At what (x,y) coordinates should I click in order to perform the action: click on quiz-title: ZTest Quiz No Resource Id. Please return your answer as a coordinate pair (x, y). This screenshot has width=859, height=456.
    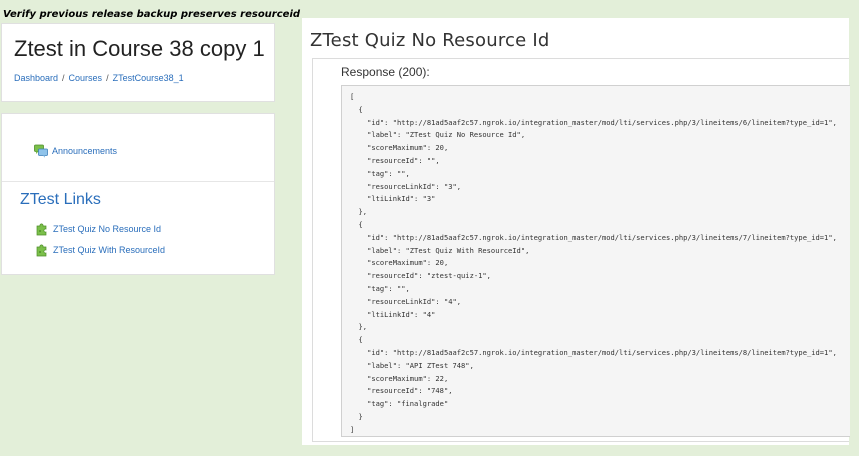
    Looking at the image, I should click on (430, 40).